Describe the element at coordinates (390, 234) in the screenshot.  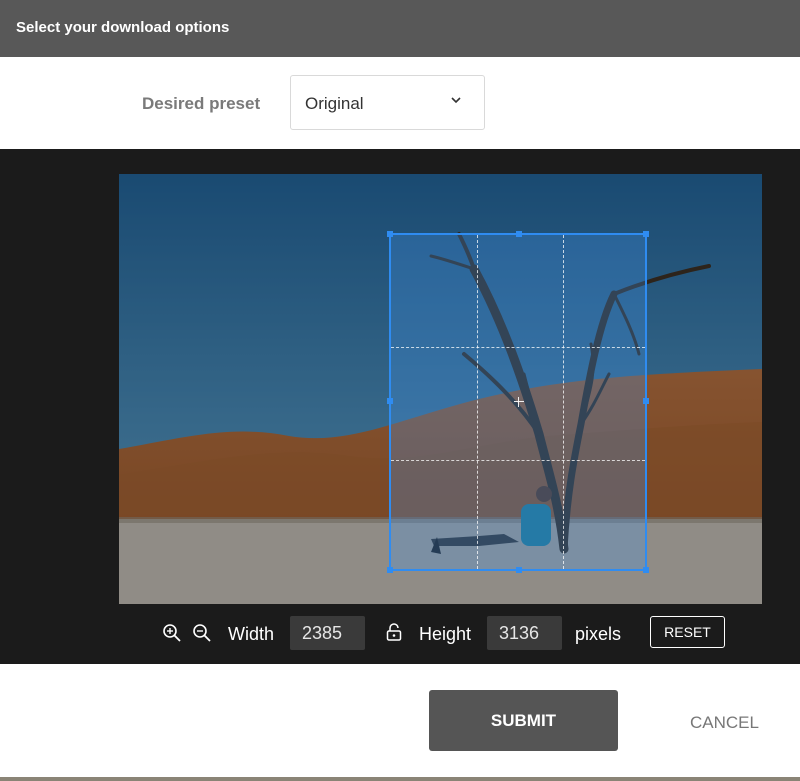
I see `crop-handle-nw` at that location.